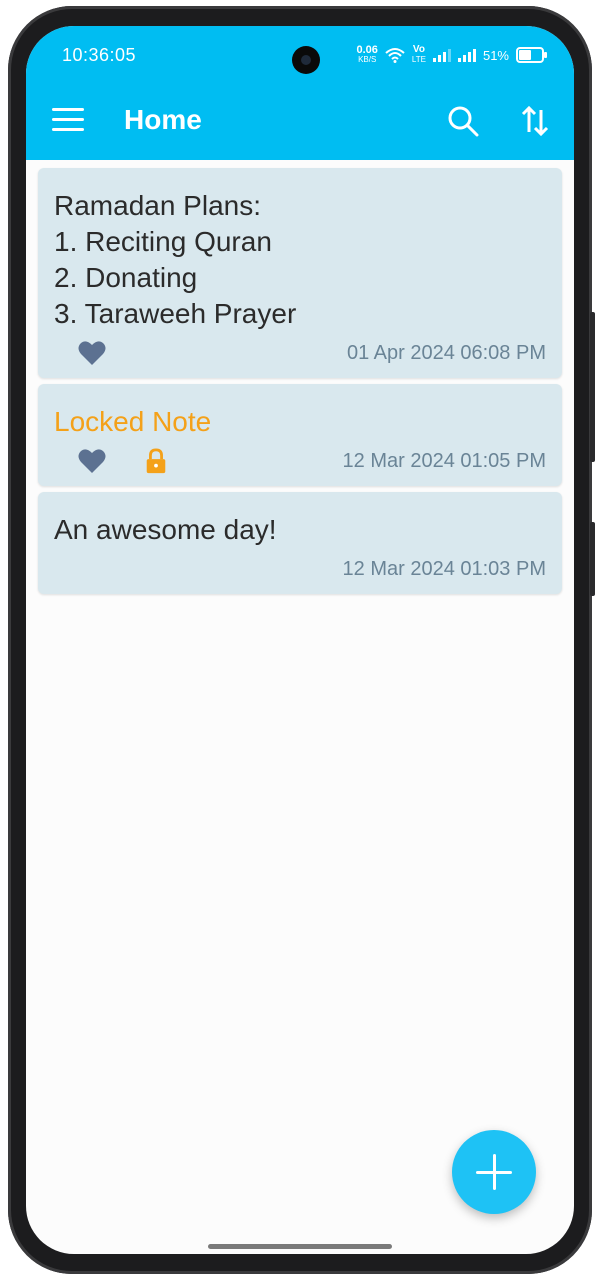 The image size is (600, 1280). Describe the element at coordinates (99, 55) in the screenshot. I see `status-time: 10:36:05` at that location.